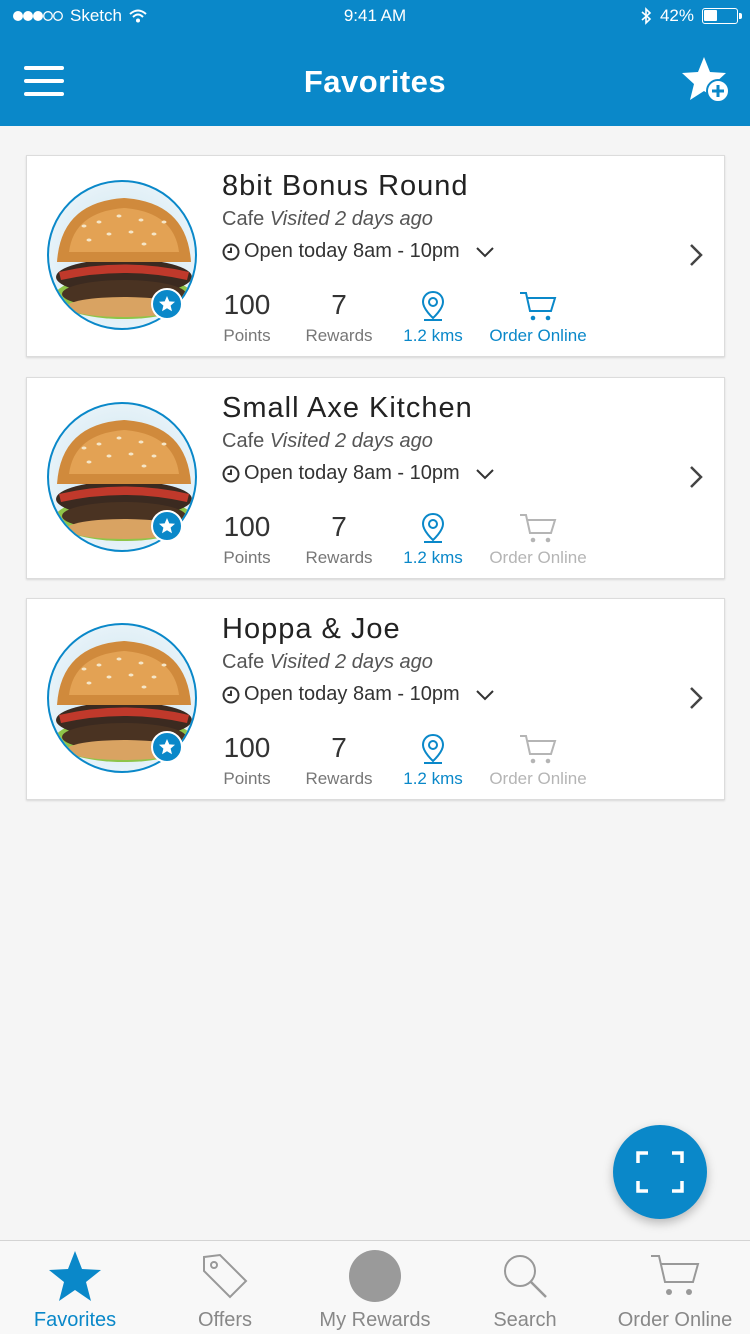  Describe the element at coordinates (311, 629) in the screenshot. I see `restaurant-name: Hoppa & Joe` at that location.